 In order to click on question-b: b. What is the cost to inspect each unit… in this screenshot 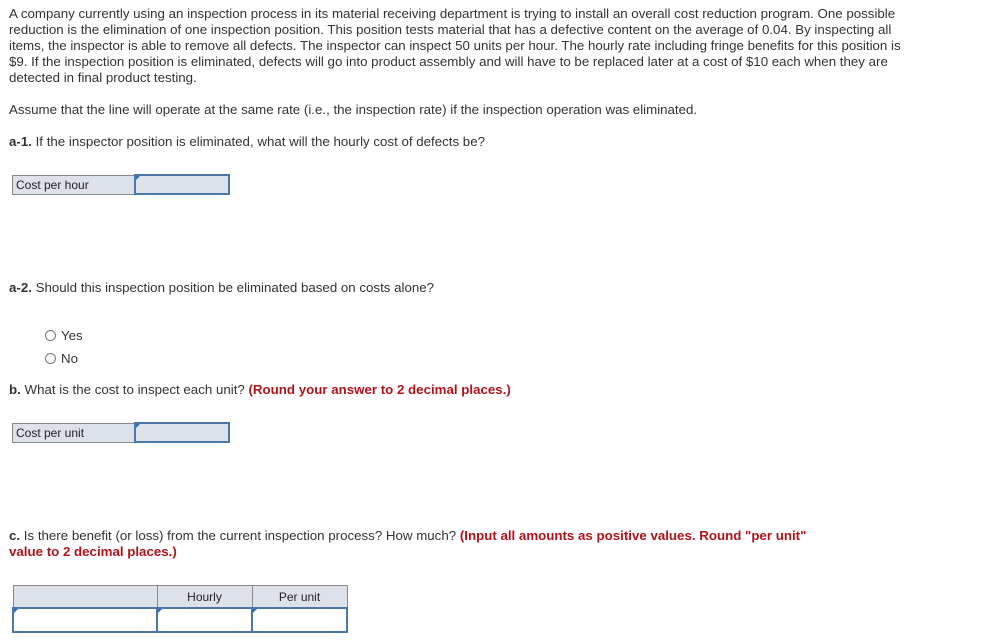, I will do `click(260, 390)`.